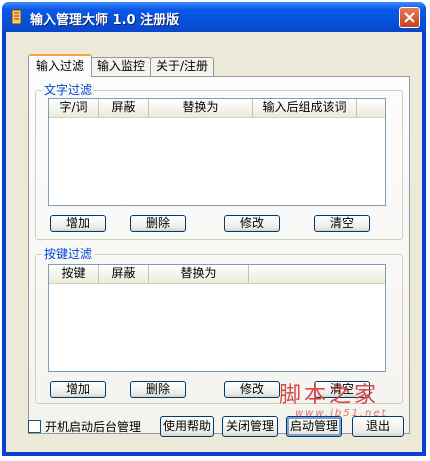 This screenshot has height=461, width=430. I want to click on close-button, so click(409, 17).